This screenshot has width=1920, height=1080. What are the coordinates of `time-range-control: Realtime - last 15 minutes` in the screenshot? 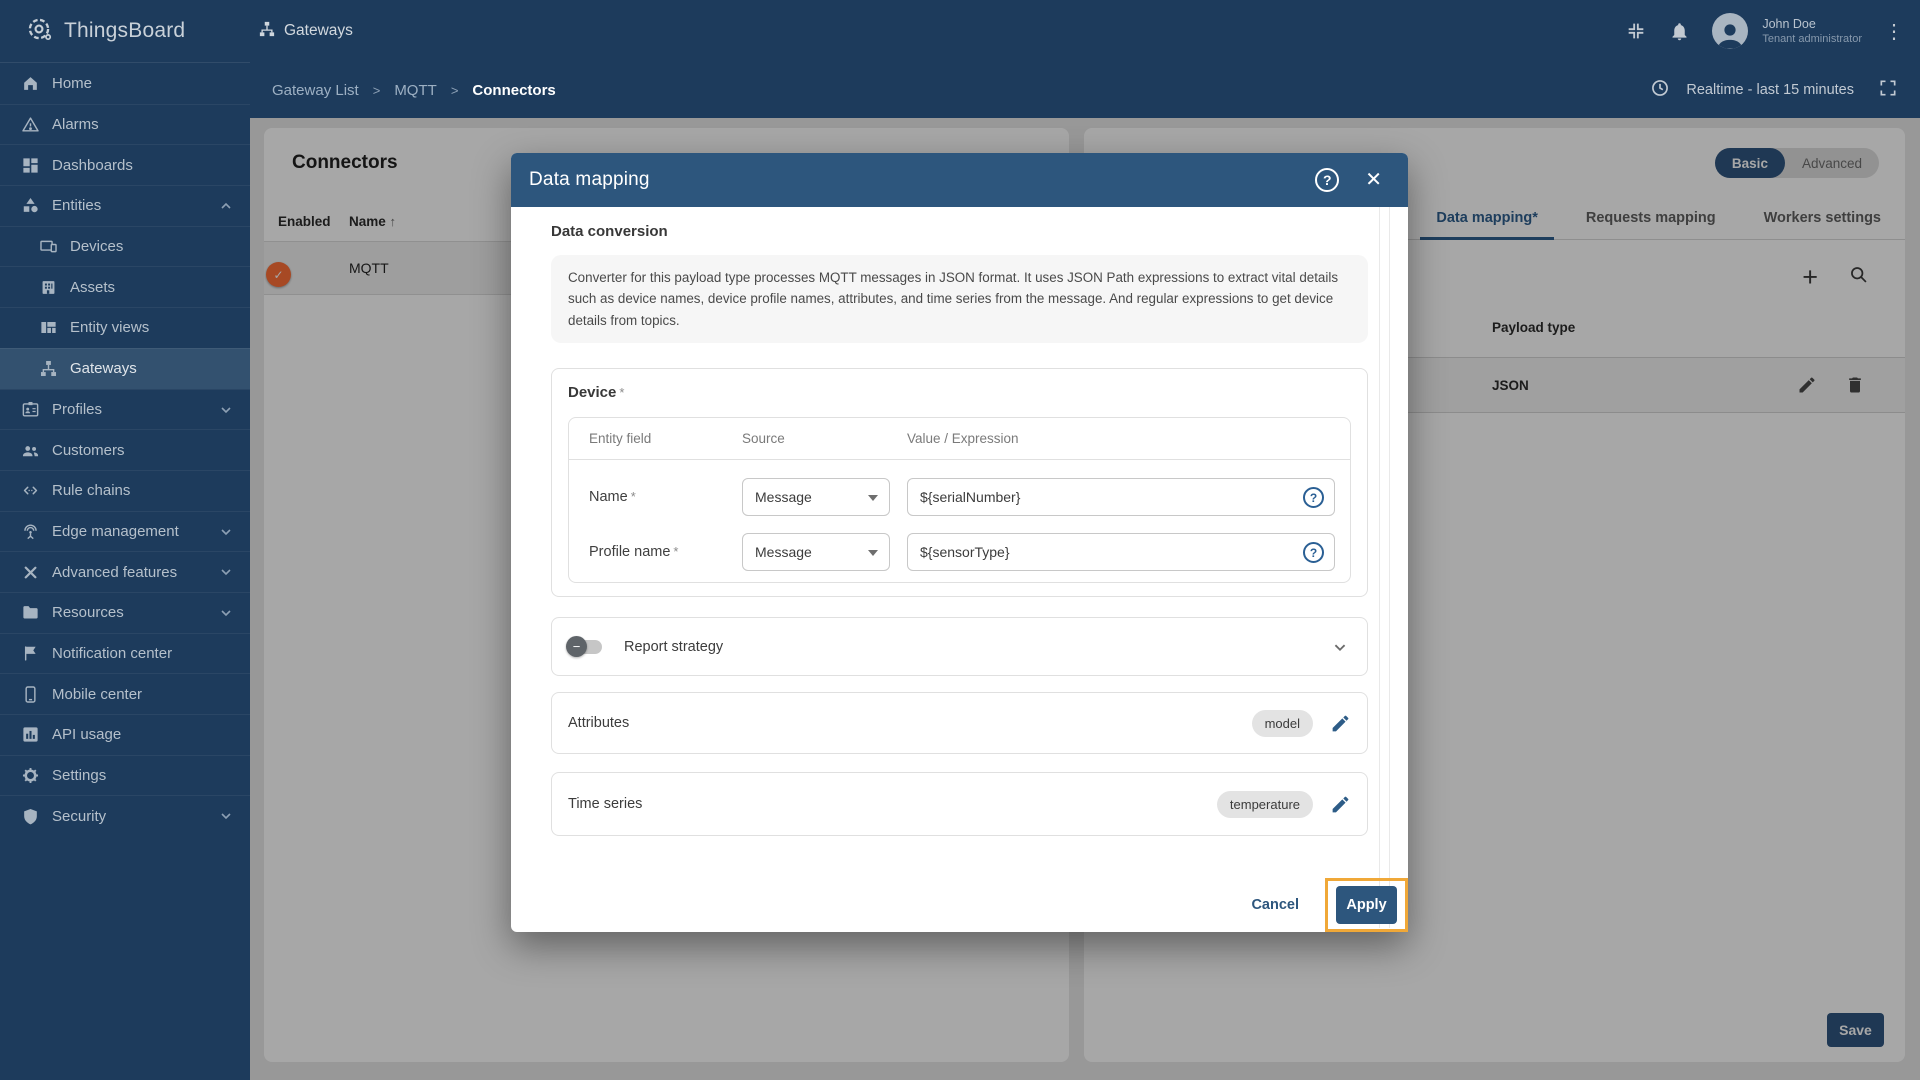 It's located at (1774, 90).